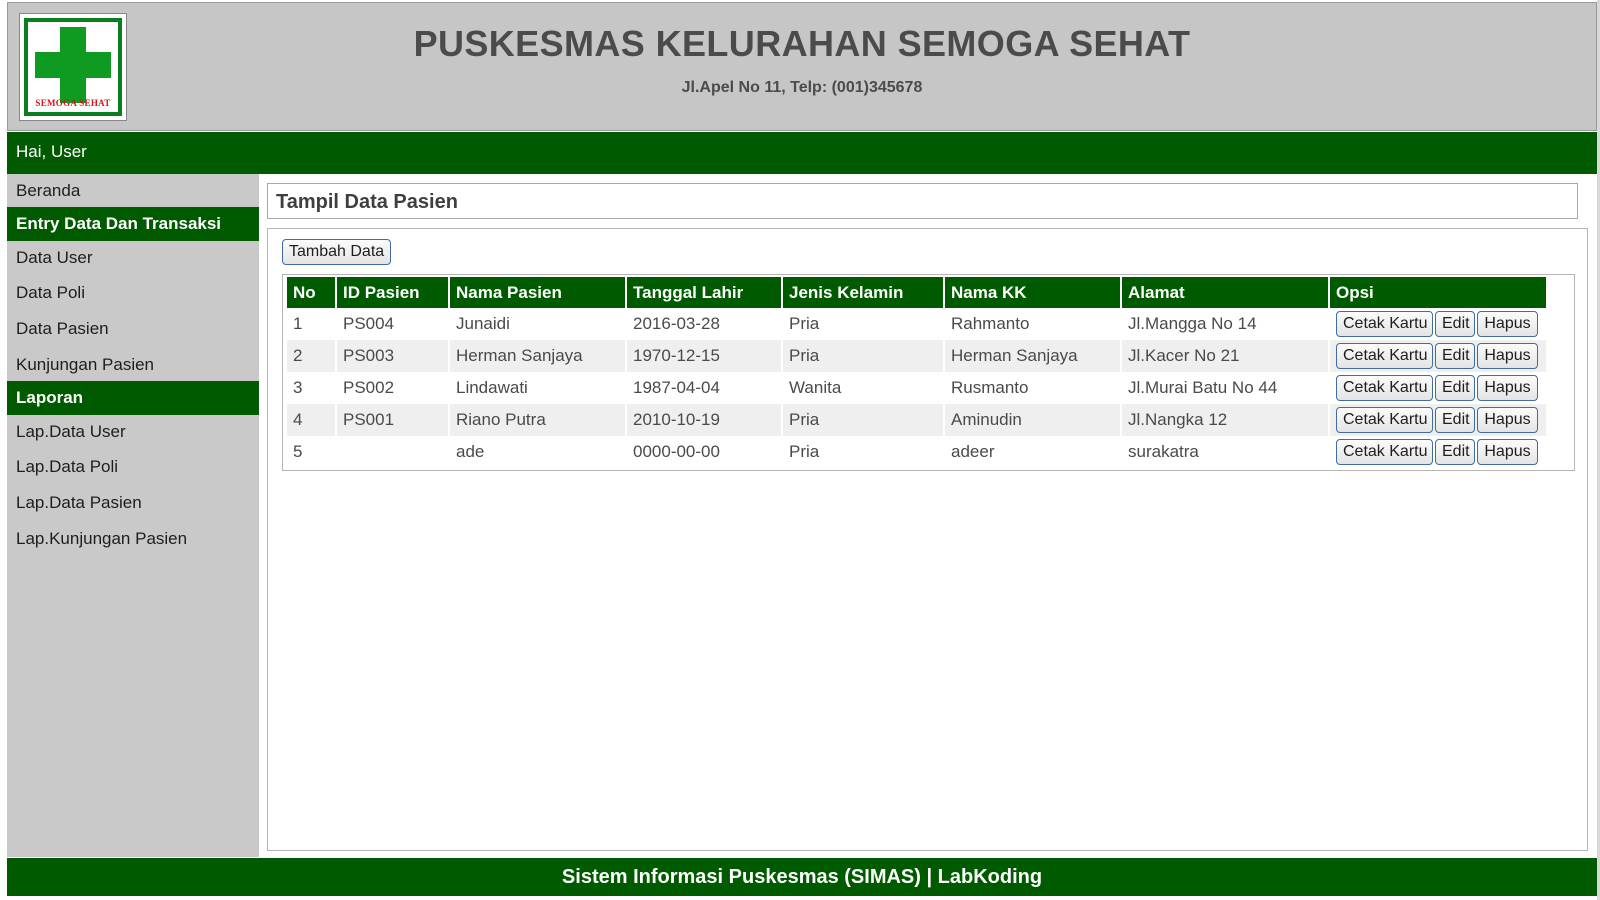  What do you see at coordinates (133, 224) in the screenshot?
I see `sidebar-heading-entry: Entry Data Dan Transaksi` at bounding box center [133, 224].